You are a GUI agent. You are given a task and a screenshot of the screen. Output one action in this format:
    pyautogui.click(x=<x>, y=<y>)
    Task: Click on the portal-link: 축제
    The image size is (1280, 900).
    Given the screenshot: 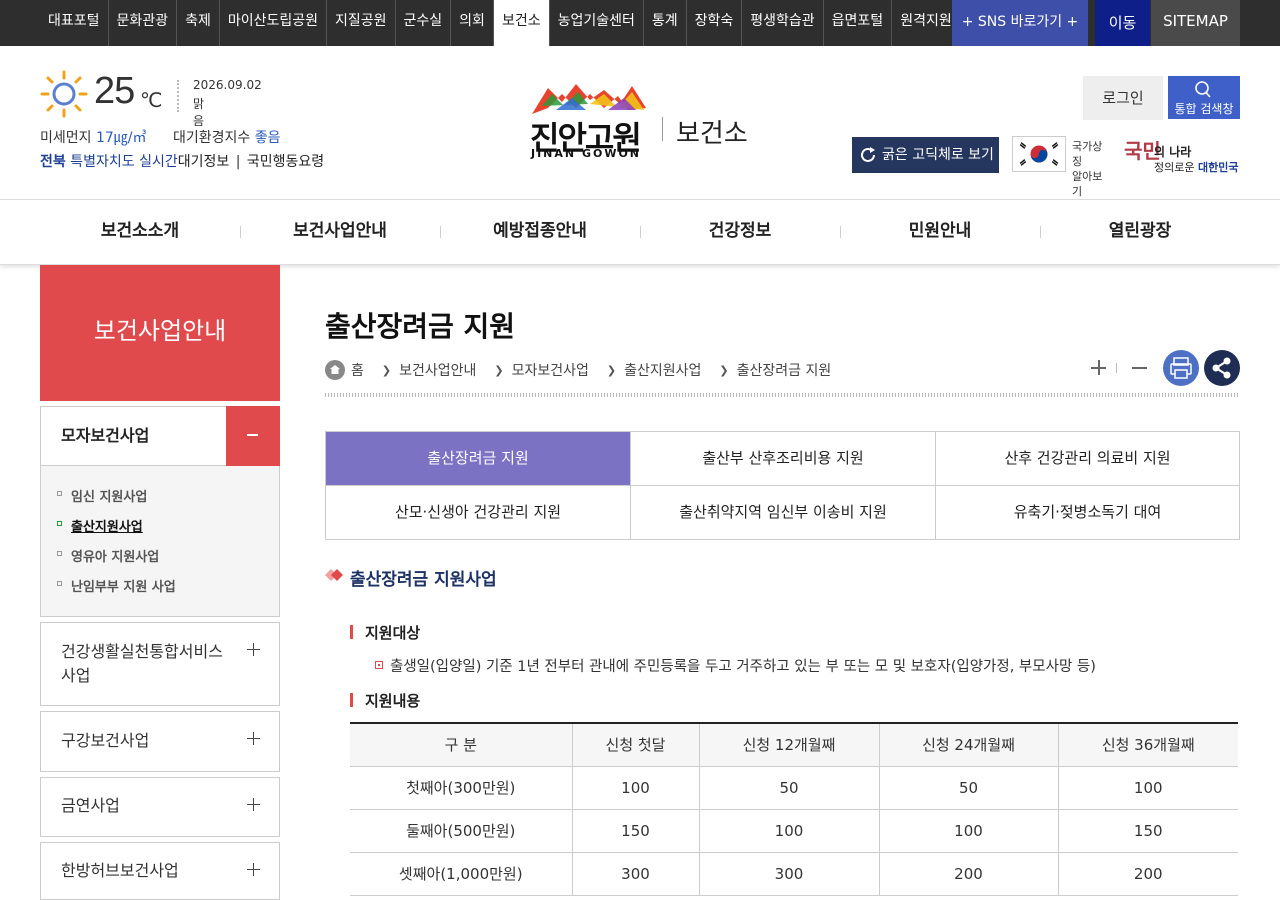 What is the action you would take?
    pyautogui.click(x=198, y=23)
    